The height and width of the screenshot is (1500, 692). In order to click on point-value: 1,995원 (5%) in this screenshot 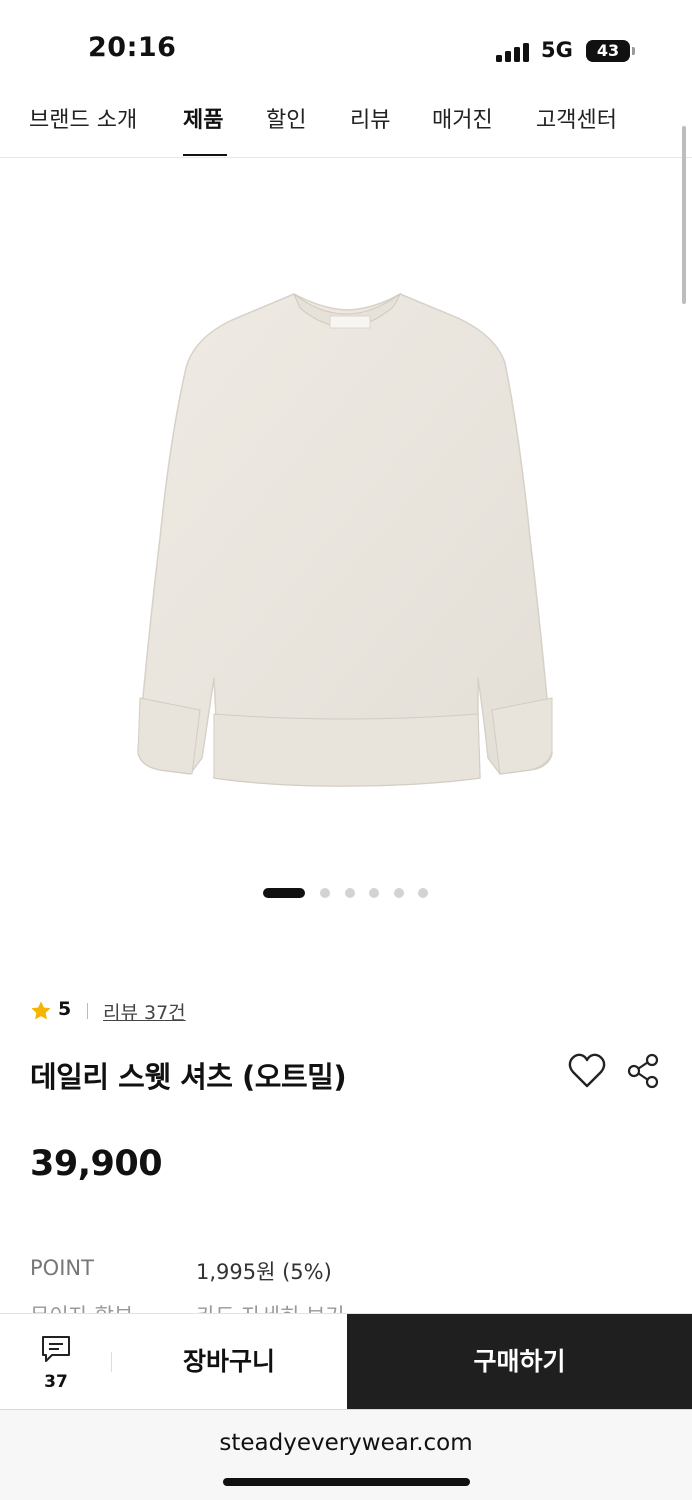, I will do `click(264, 1272)`.